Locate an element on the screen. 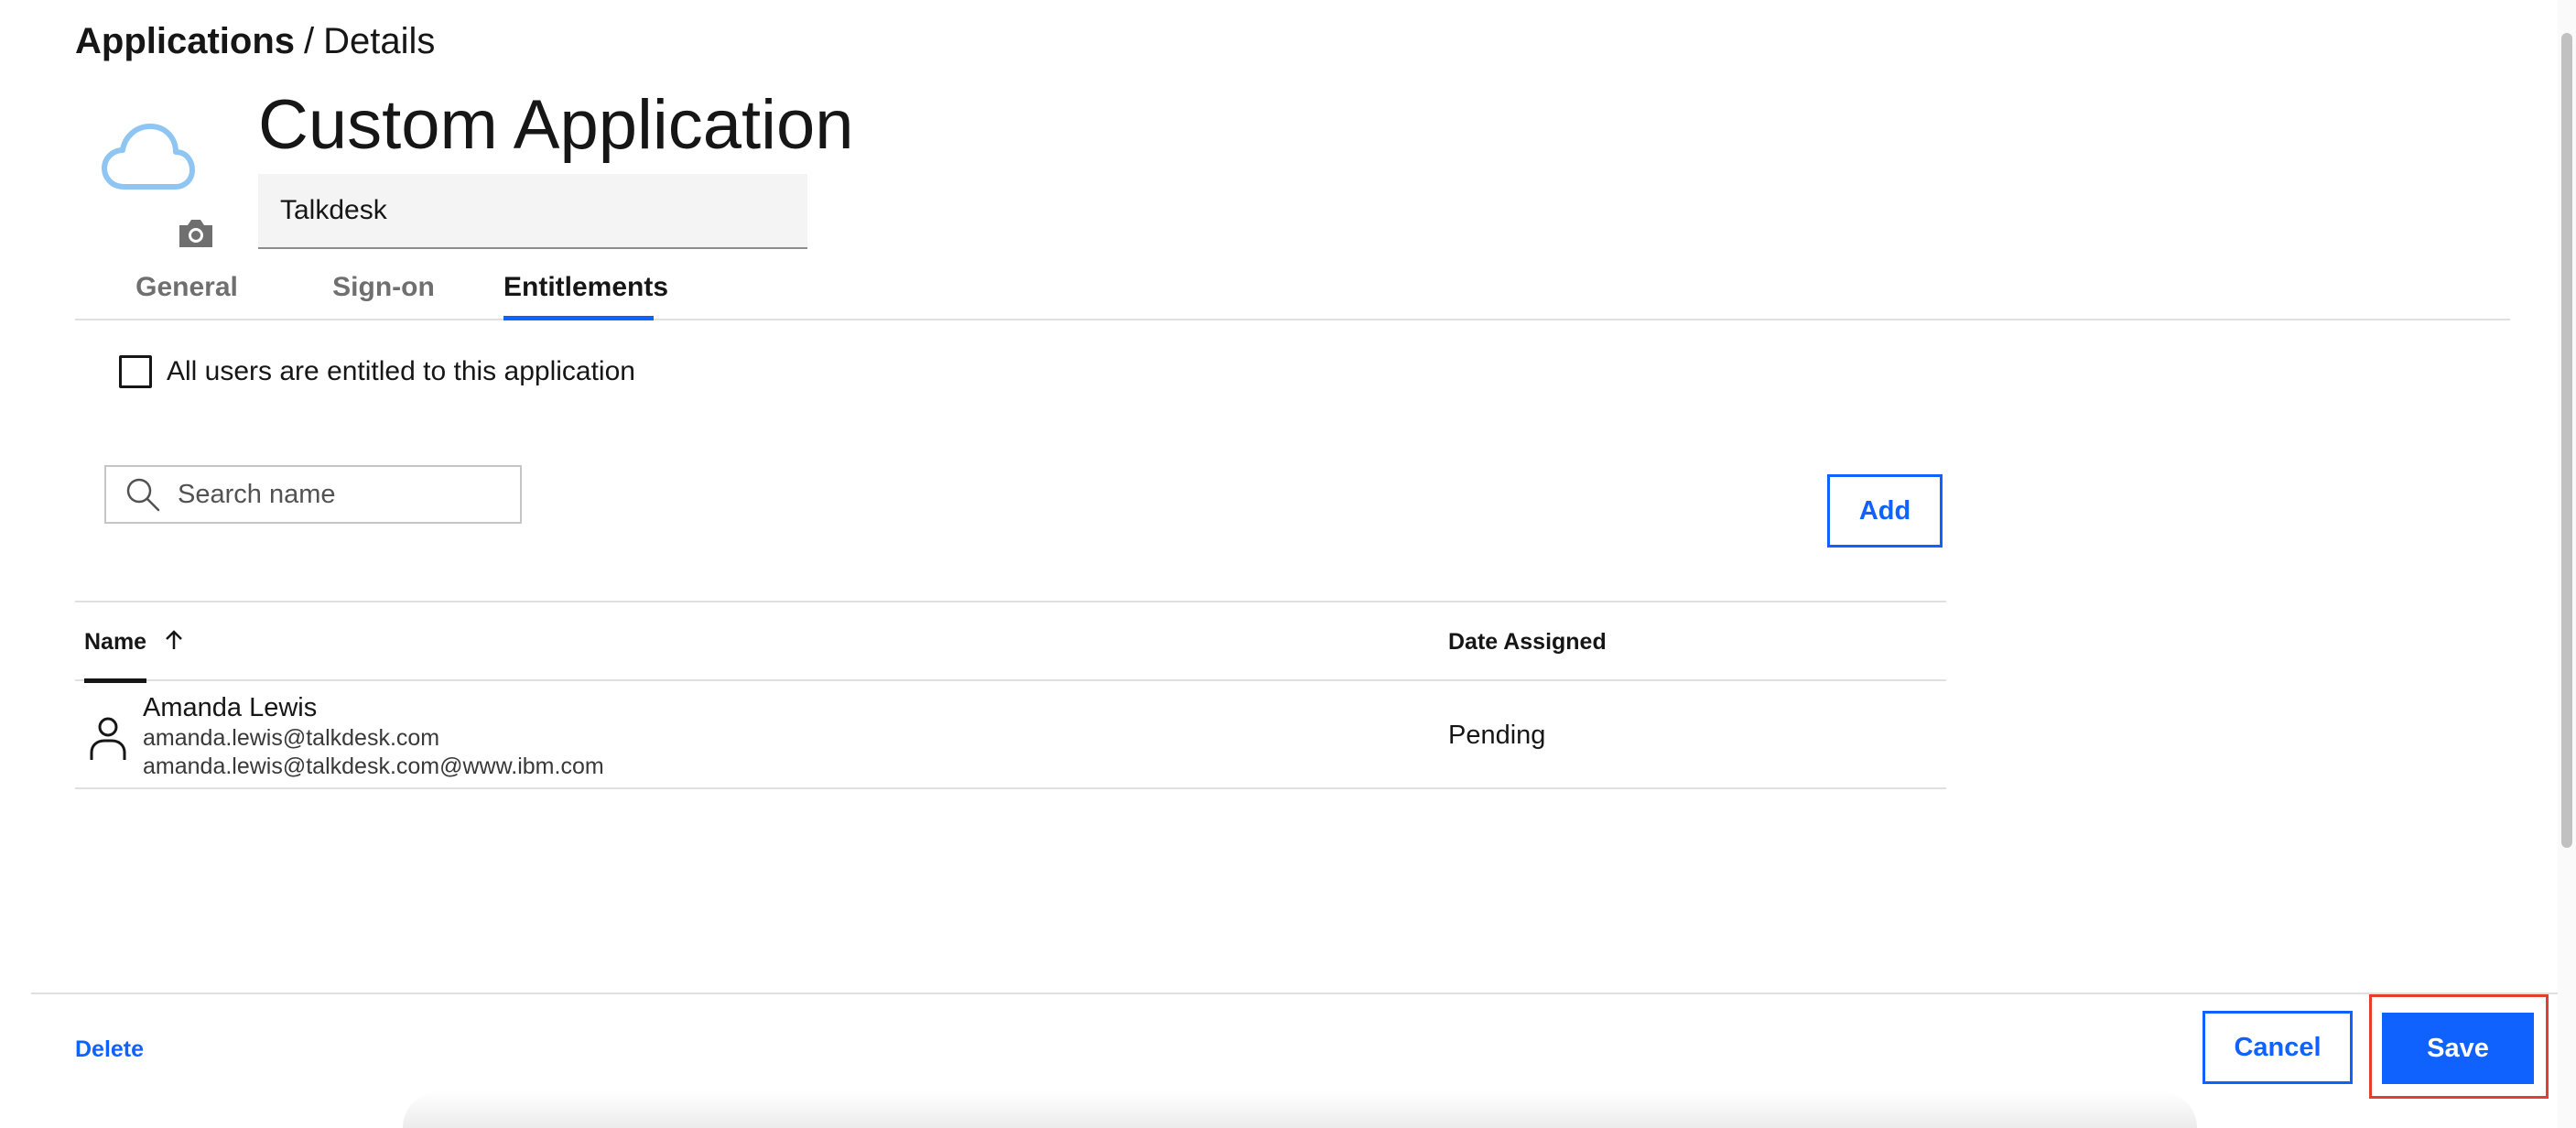 Image resolution: width=2576 pixels, height=1128 pixels. cloud-icon is located at coordinates (149, 157).